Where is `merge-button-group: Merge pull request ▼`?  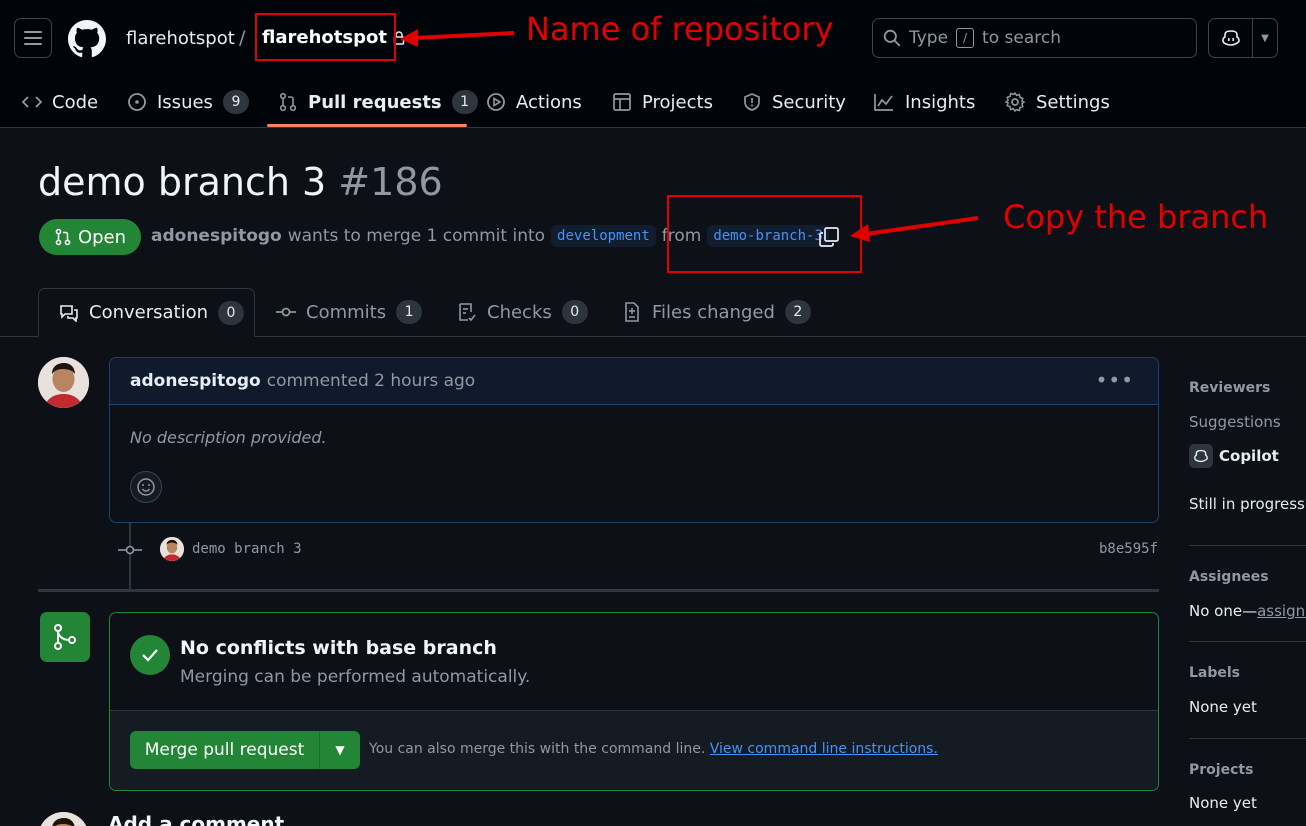 merge-button-group: Merge pull request ▼ is located at coordinates (245, 750).